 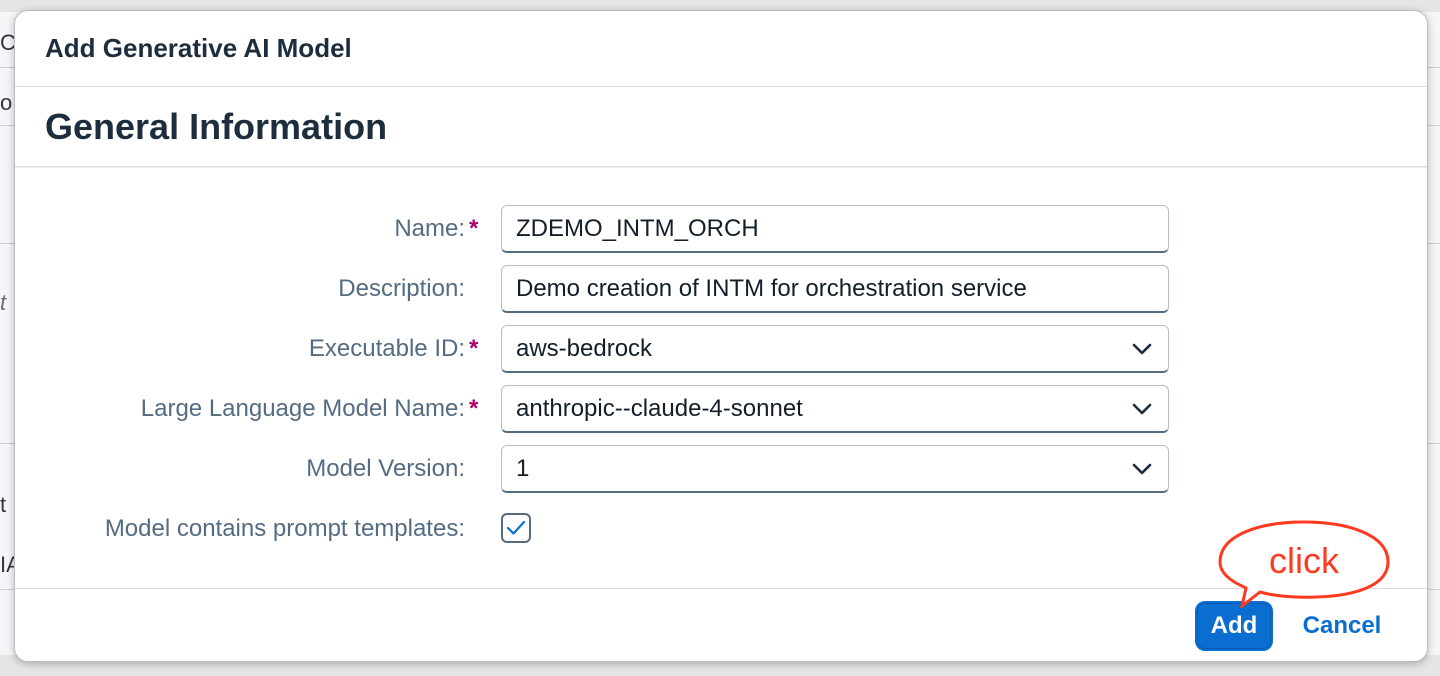 What do you see at coordinates (7, 564) in the screenshot?
I see `background-text: IA` at bounding box center [7, 564].